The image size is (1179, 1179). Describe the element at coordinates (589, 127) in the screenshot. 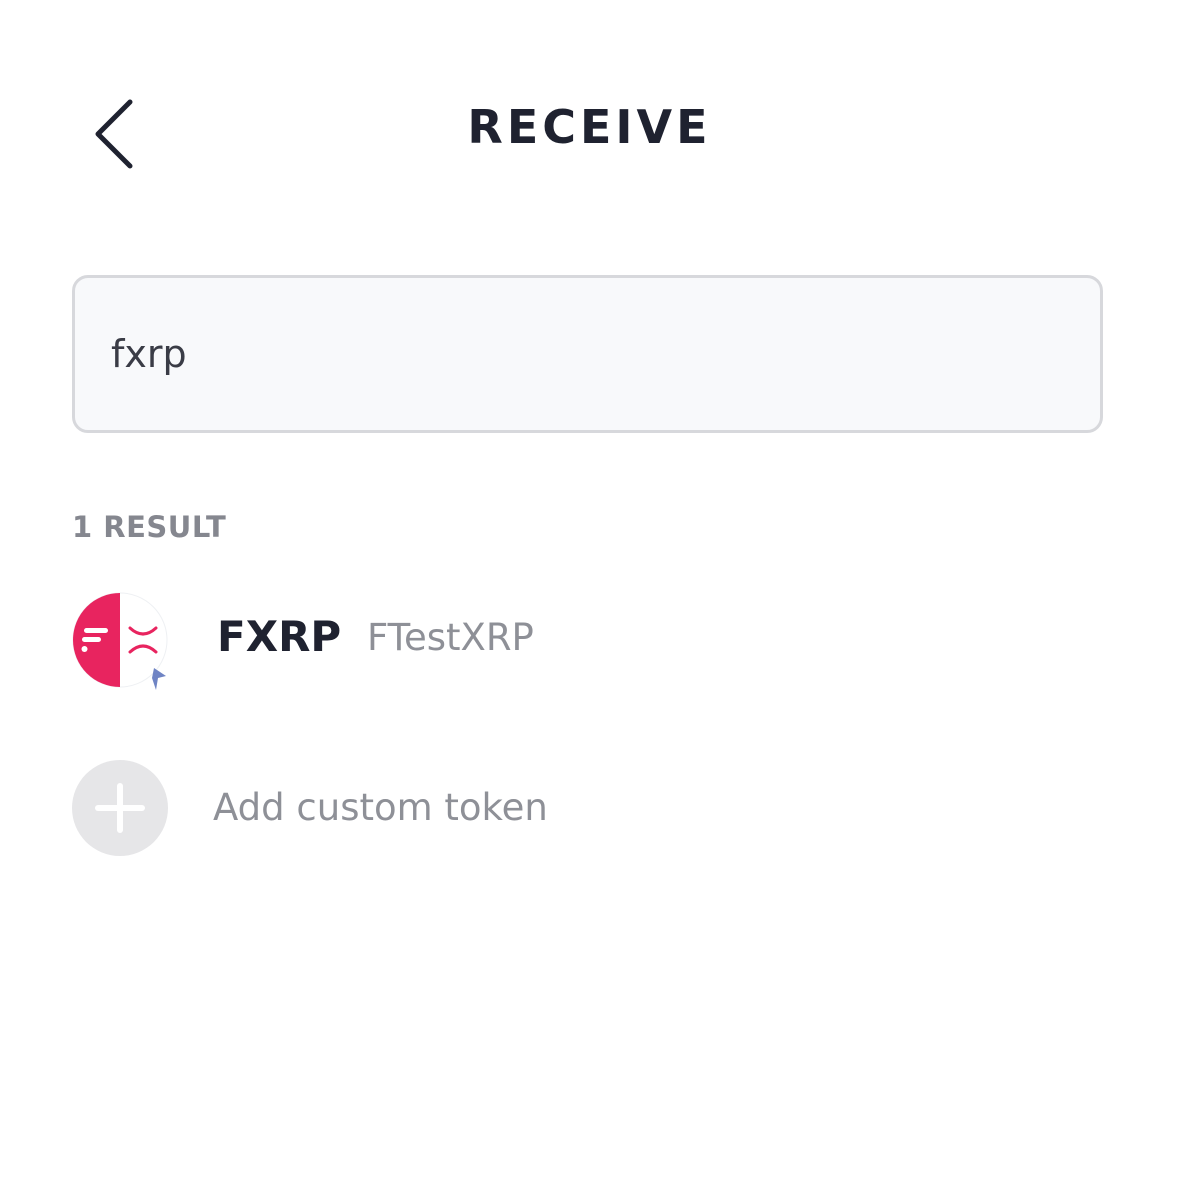

I see `page-title: RECEIVE` at that location.